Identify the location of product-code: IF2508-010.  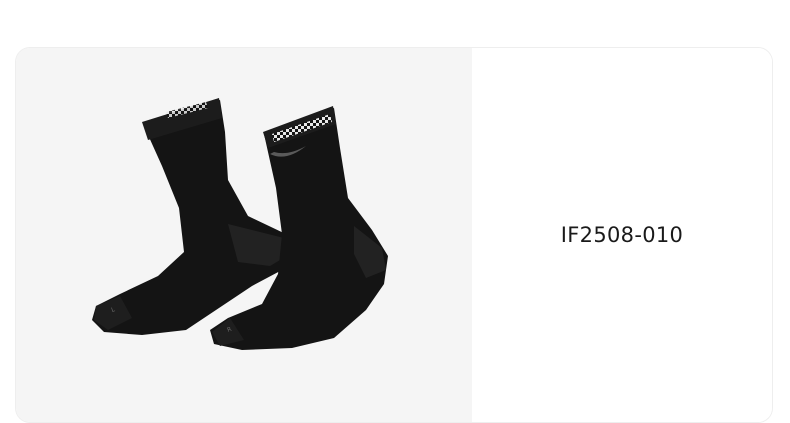
(622, 235).